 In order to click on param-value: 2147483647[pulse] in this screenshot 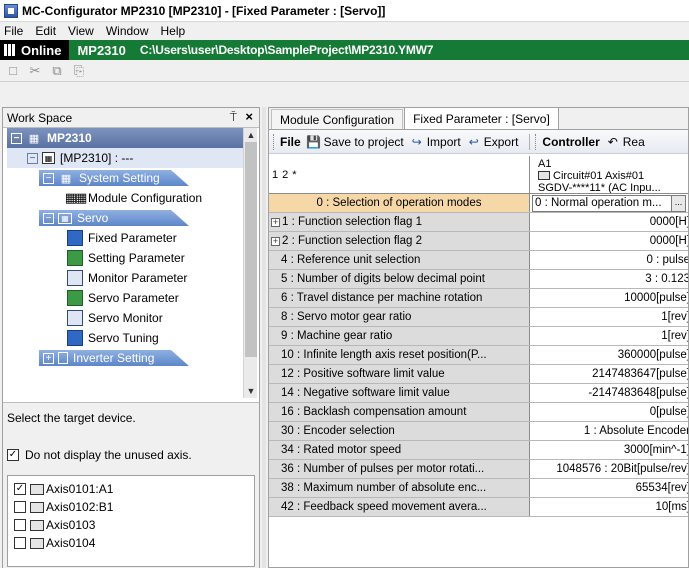, I will do `click(609, 374)`.